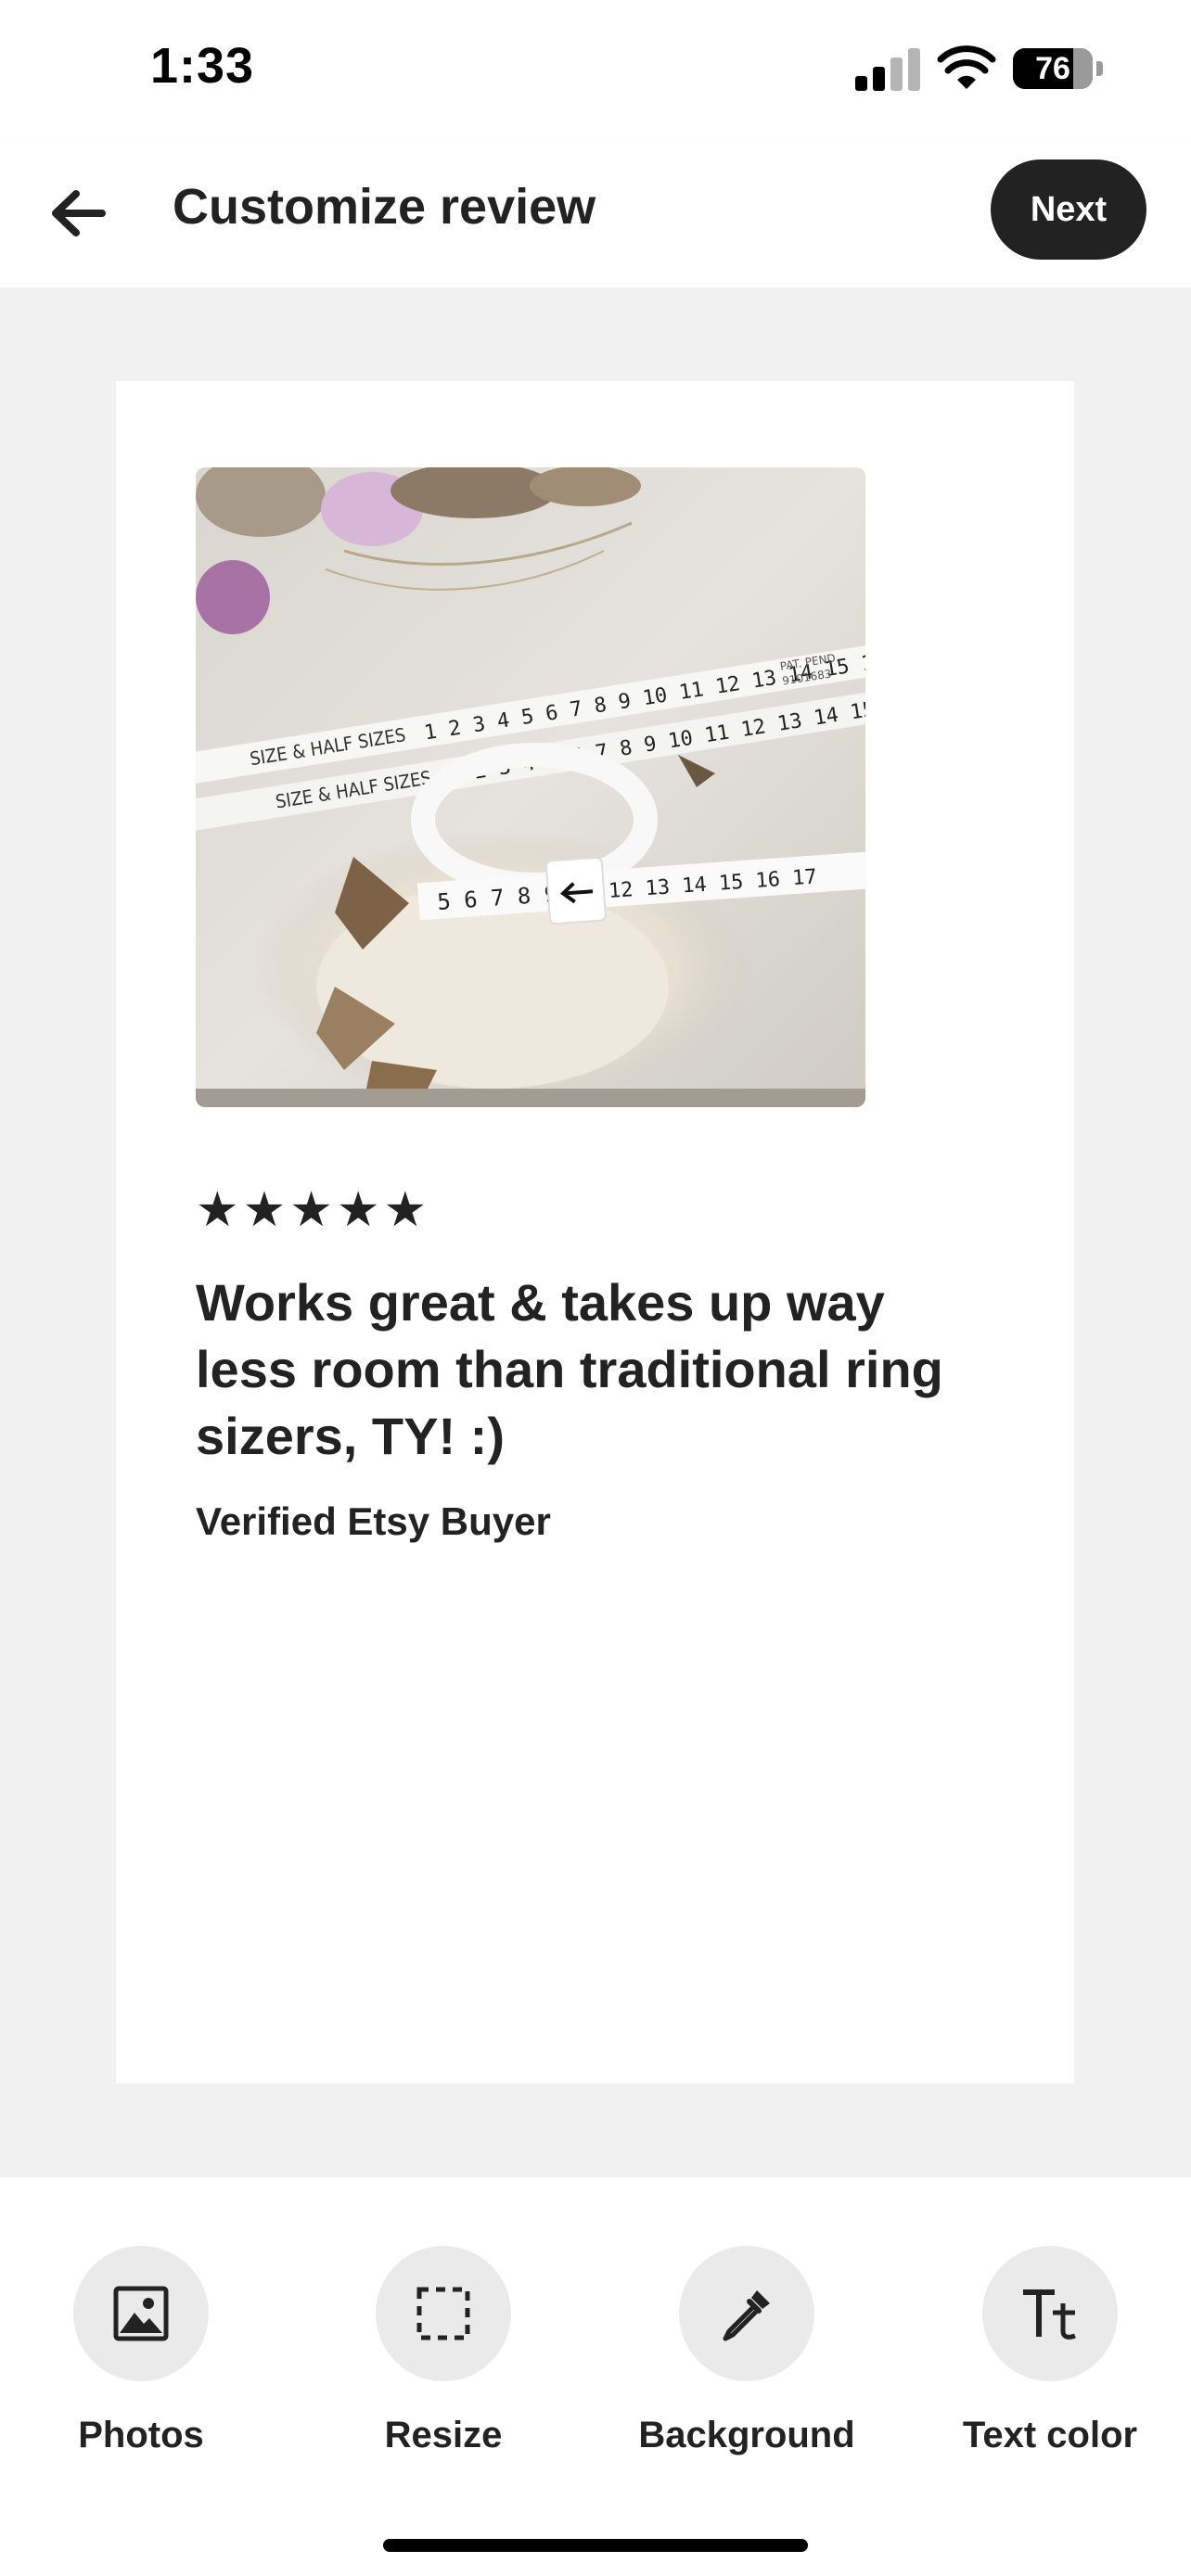 This screenshot has width=1191, height=2576. Describe the element at coordinates (1068, 209) in the screenshot. I see `next-button: Next` at that location.